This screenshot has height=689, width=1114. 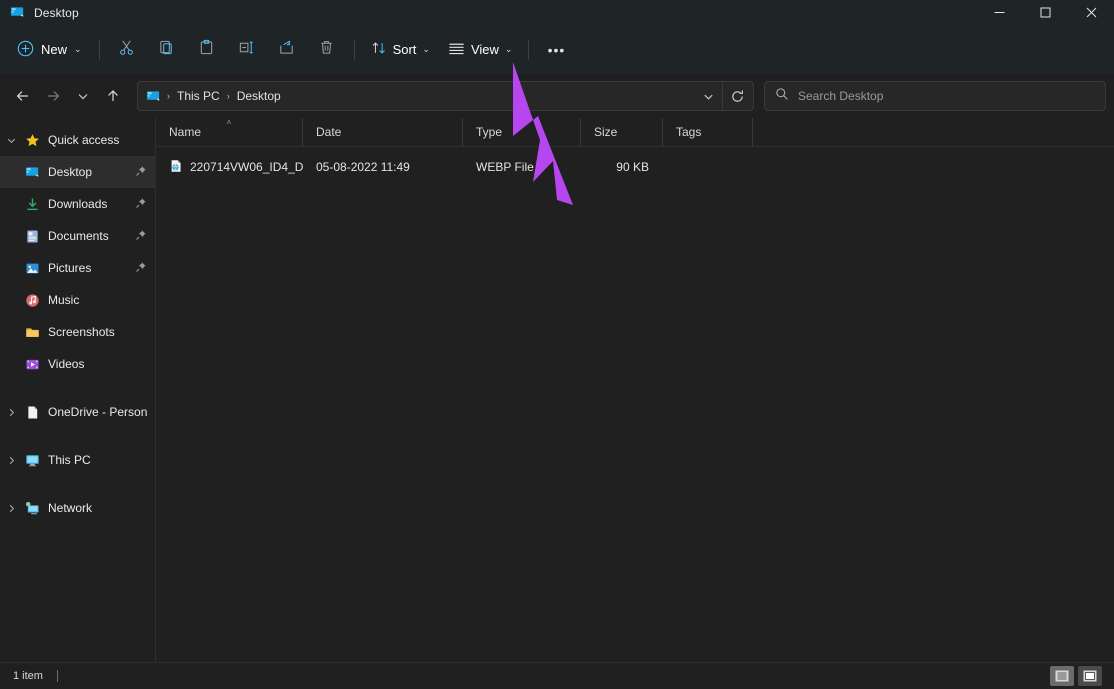 I want to click on videos-icon, so click(x=32, y=364).